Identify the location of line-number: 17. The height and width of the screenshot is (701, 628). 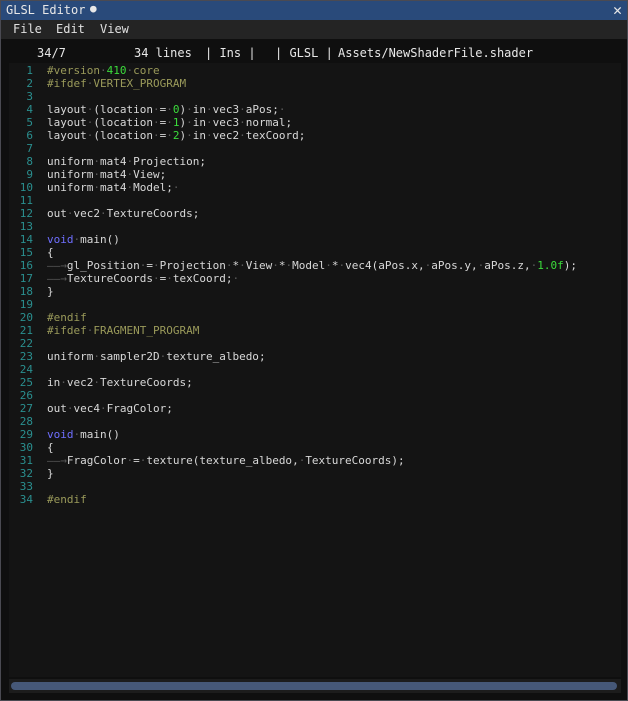
(26, 278).